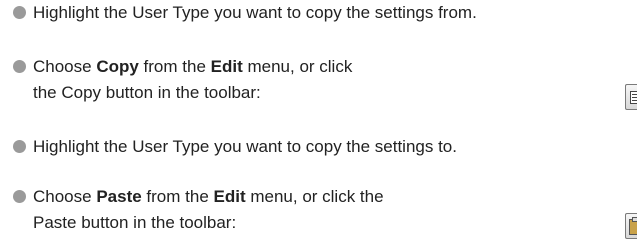 This screenshot has width=637, height=249. I want to click on menu-item-paste-label: Paste, so click(119, 196).